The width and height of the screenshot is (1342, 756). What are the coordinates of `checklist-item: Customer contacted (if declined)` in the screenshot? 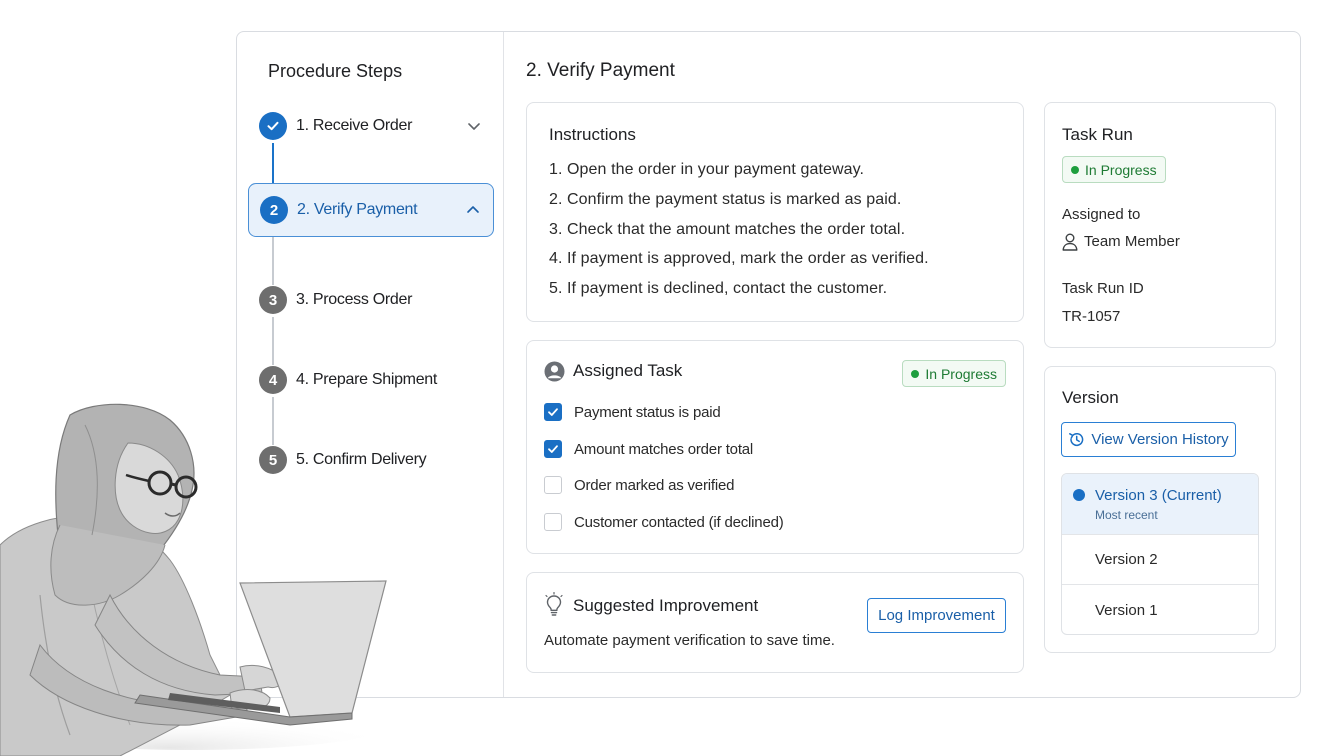 It's located at (664, 522).